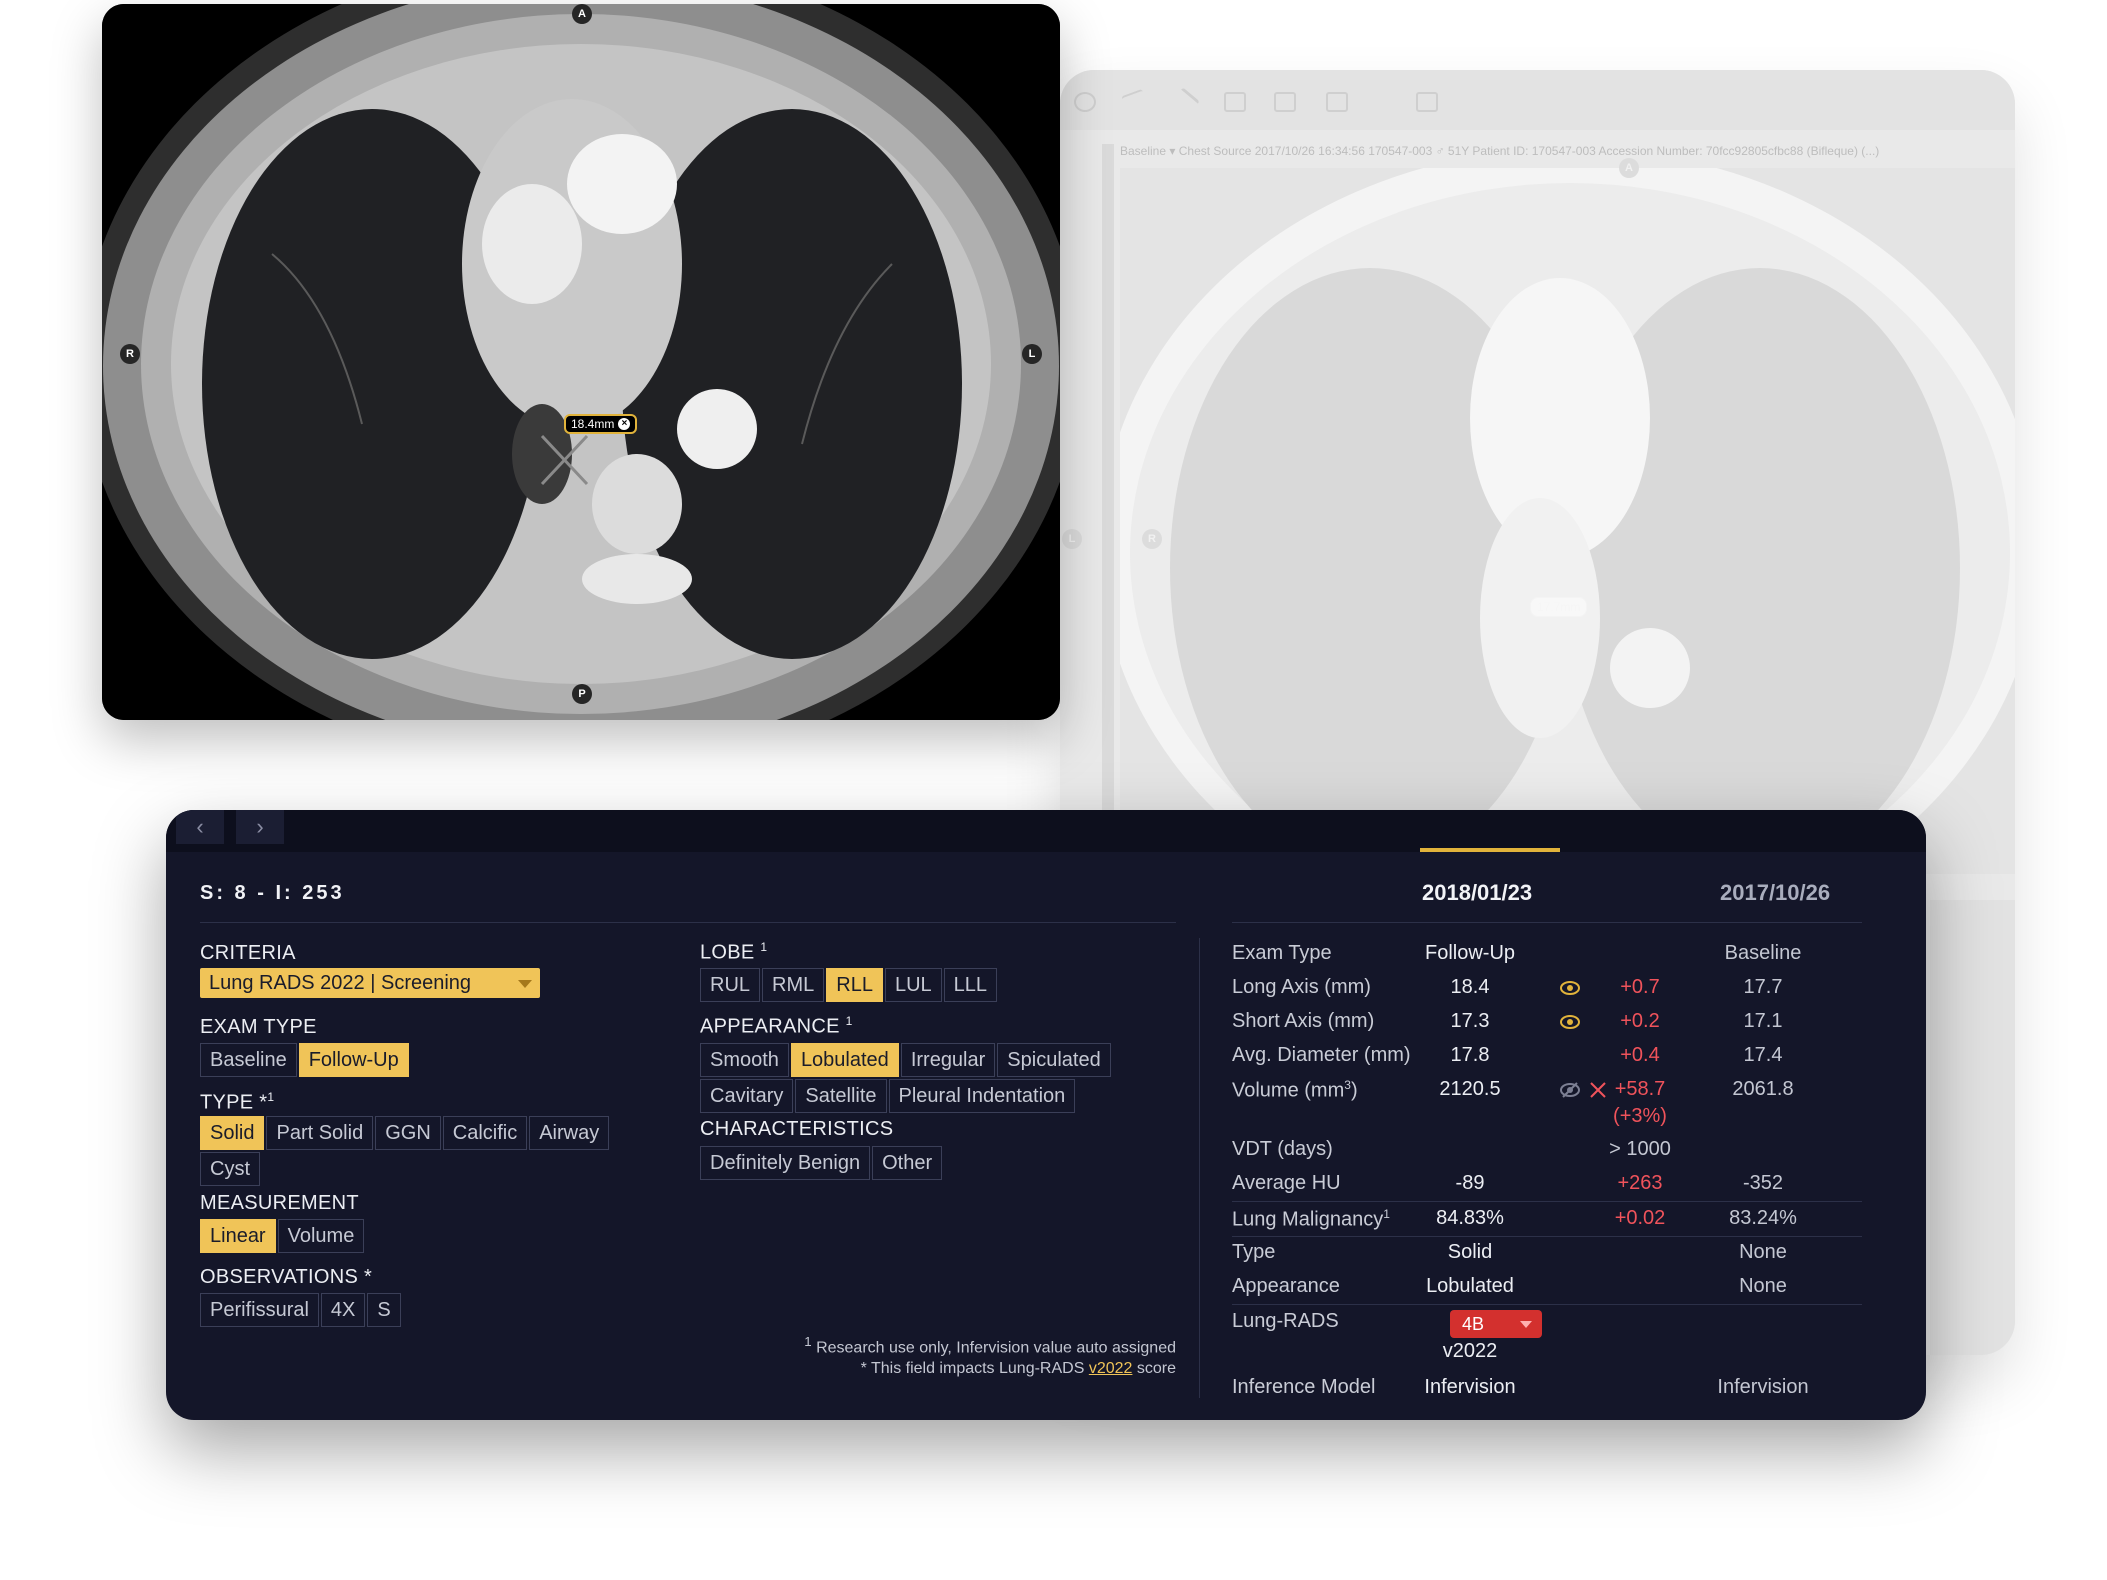 Image resolution: width=2107 pixels, height=1580 pixels. I want to click on type-cyst: Cyst, so click(230, 1169).